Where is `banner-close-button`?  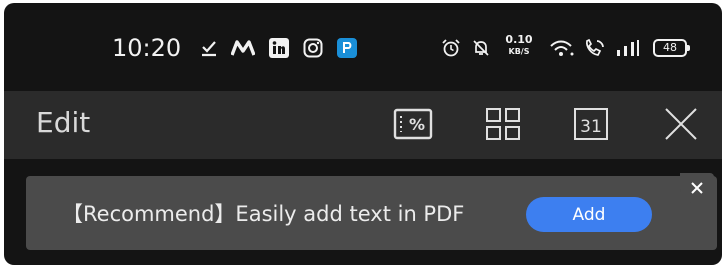 banner-close-button is located at coordinates (697, 188).